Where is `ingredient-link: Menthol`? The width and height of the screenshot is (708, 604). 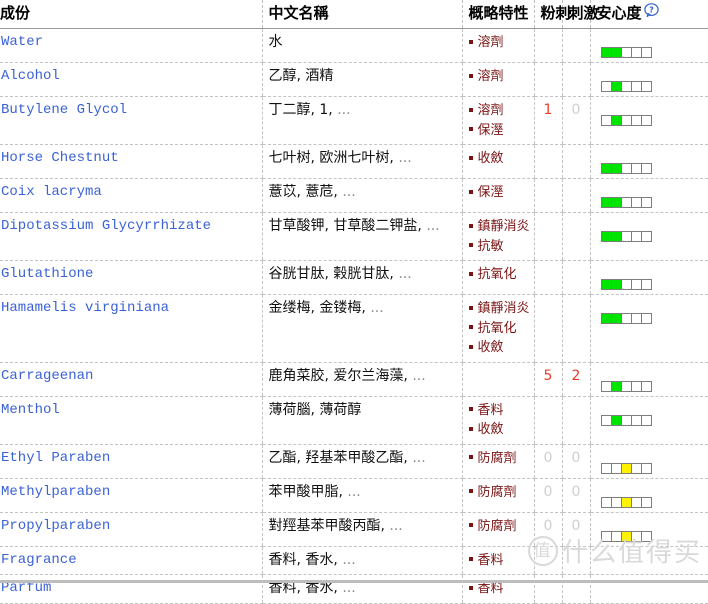 ingredient-link: Menthol is located at coordinates (30, 410).